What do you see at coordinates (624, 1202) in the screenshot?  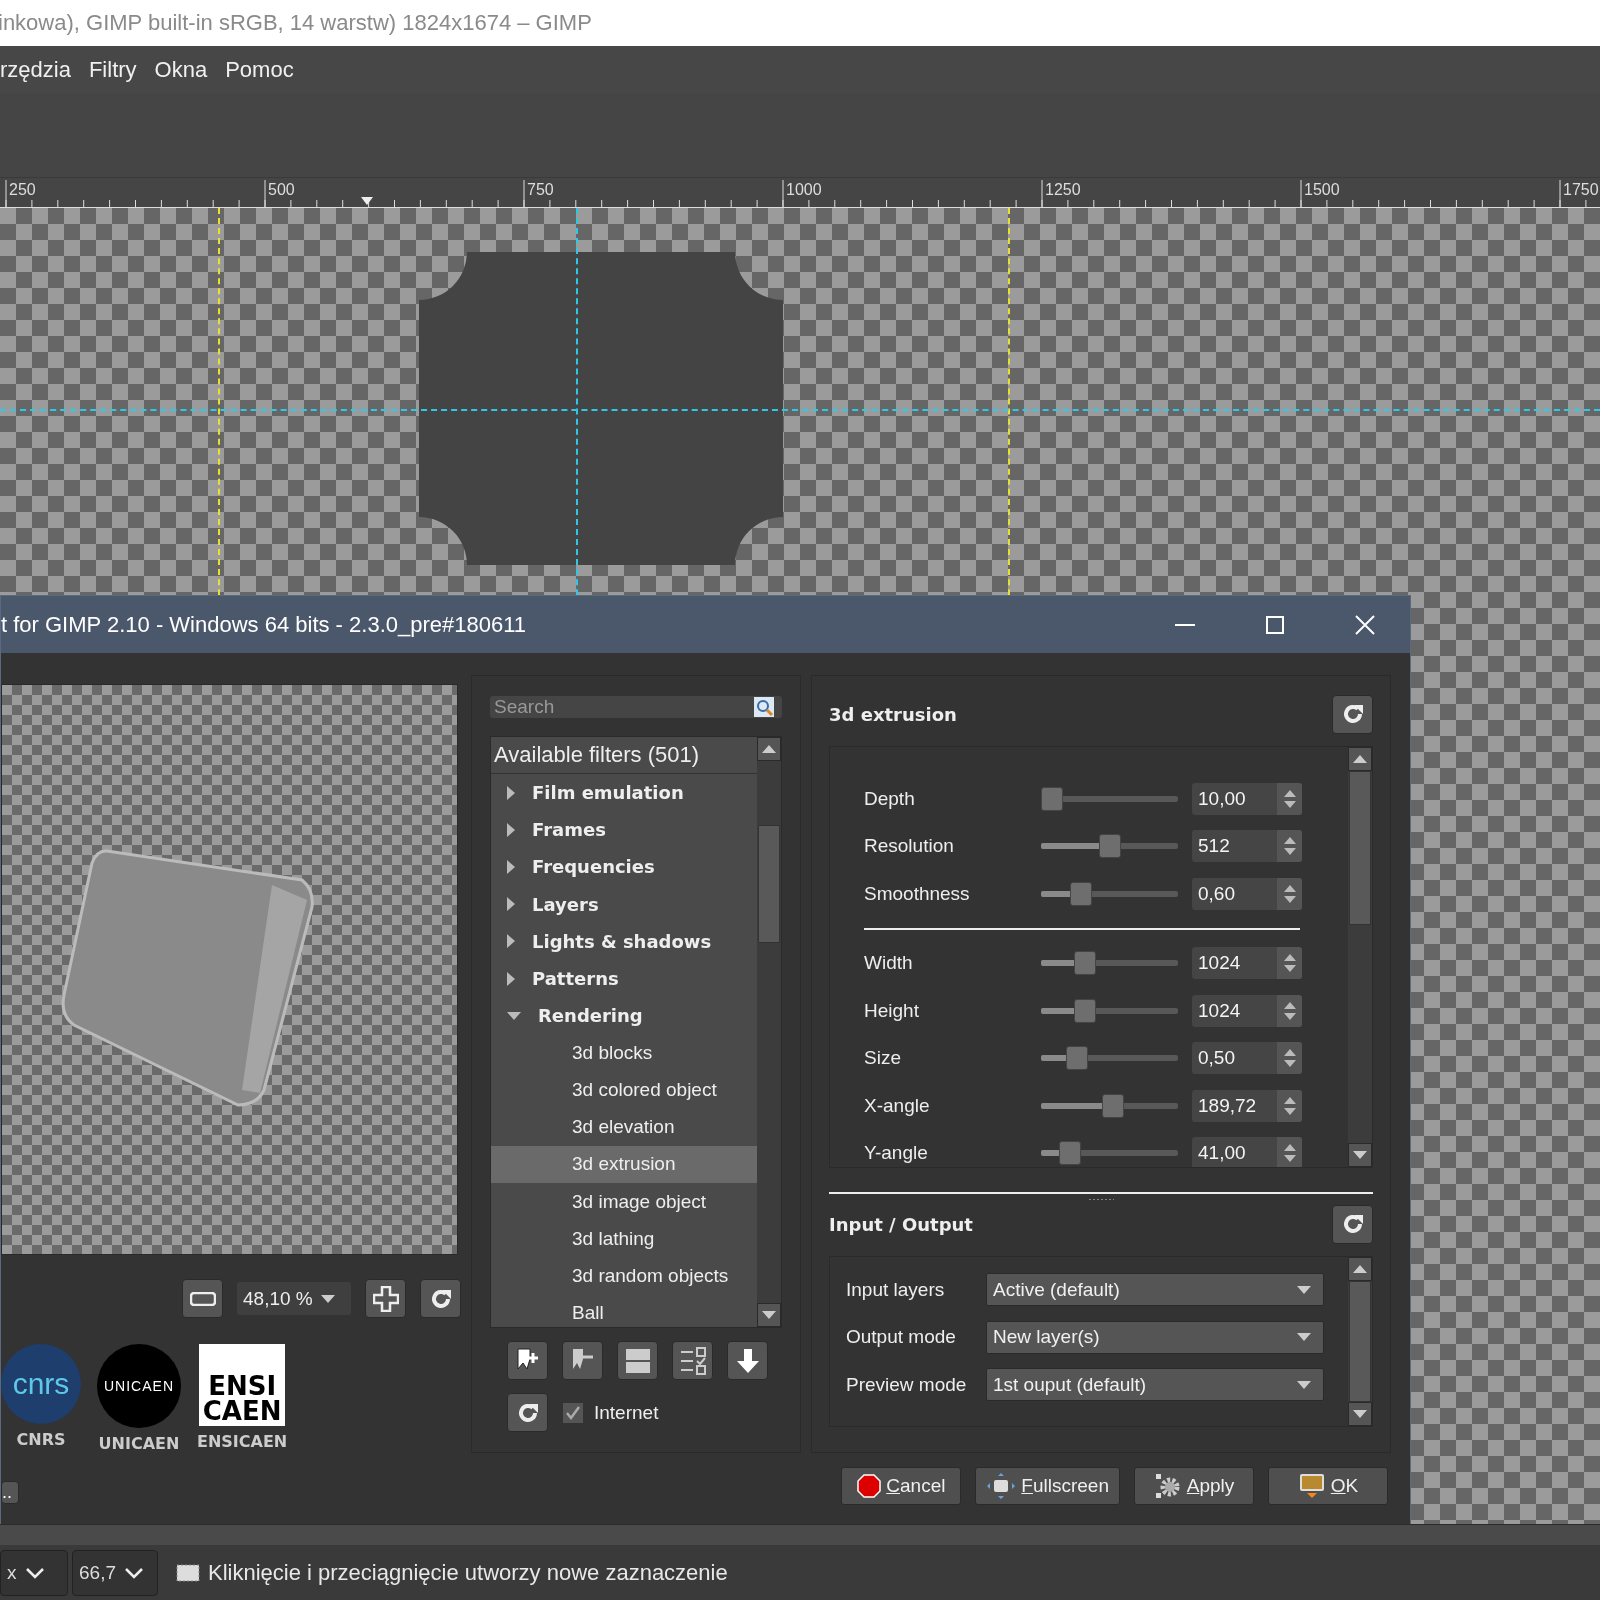 I see `filter-item: 3d image object` at bounding box center [624, 1202].